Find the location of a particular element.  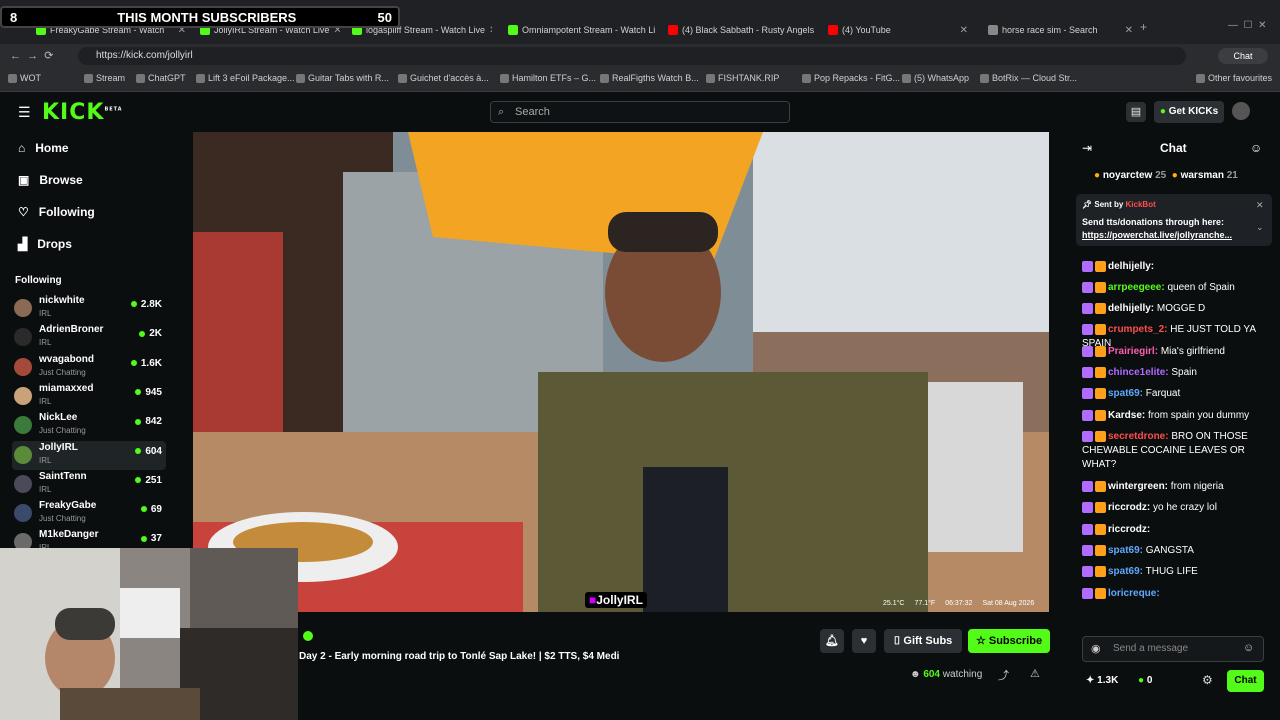

chat-extension-button: Chat is located at coordinates (1243, 56).